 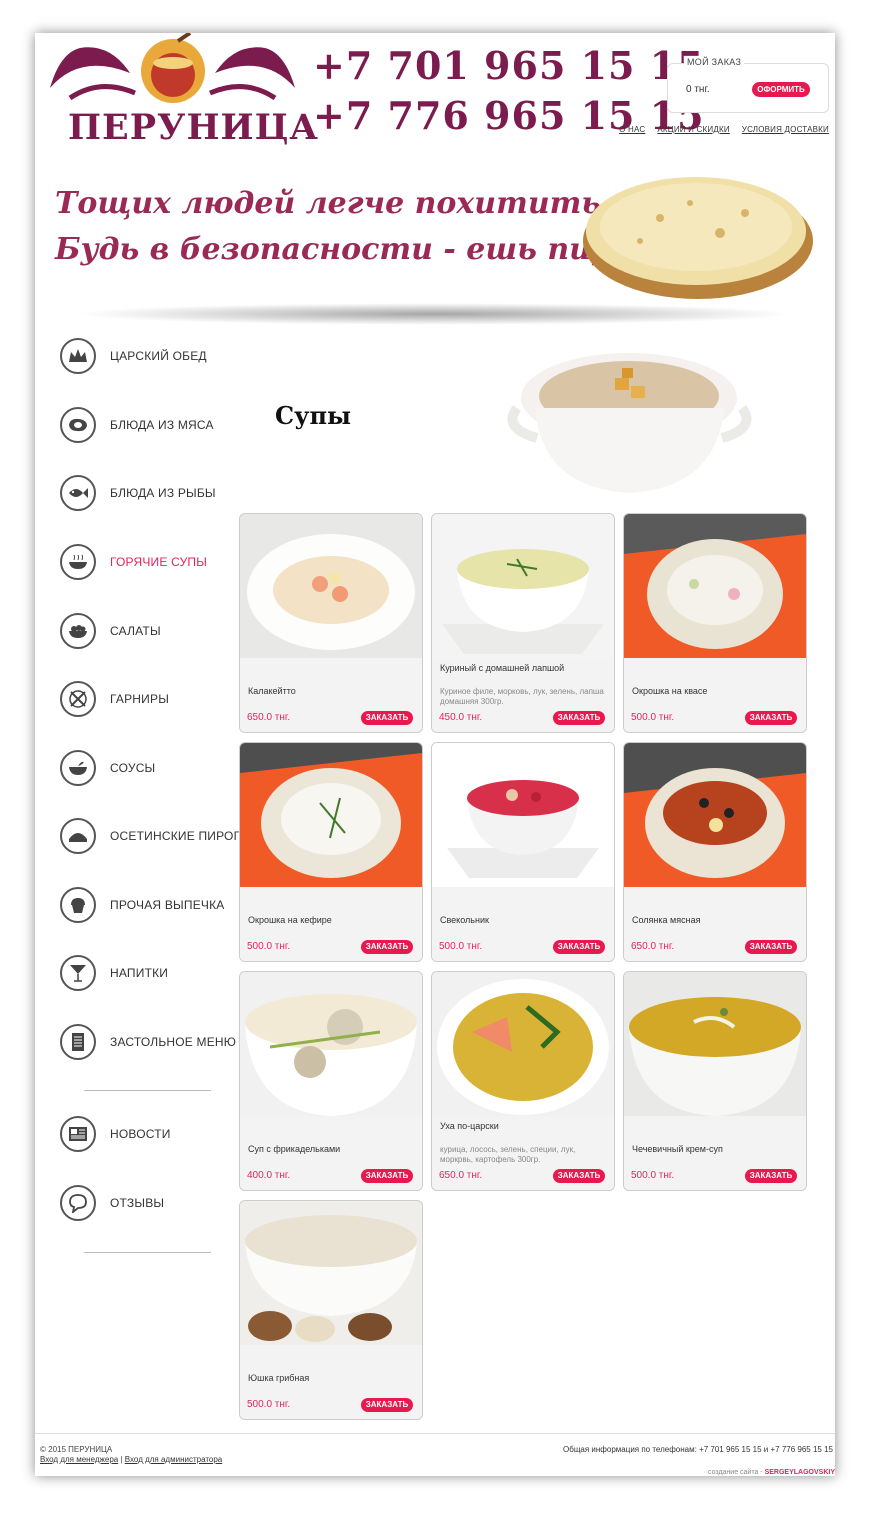 I want to click on checkout-button: ОФОРМИТЬ, so click(x=781, y=89).